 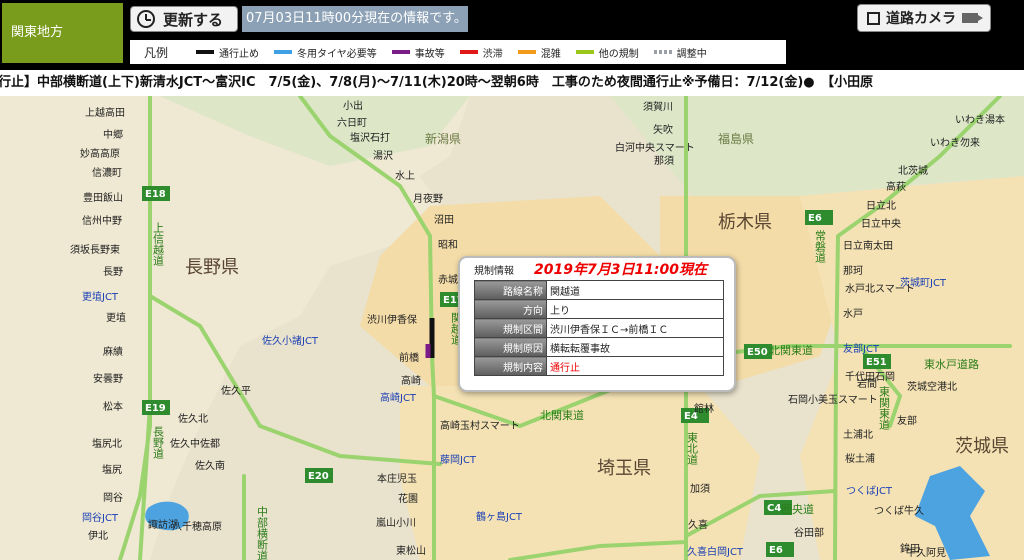 I want to click on place-label: 佐久平, so click(x=236, y=391).